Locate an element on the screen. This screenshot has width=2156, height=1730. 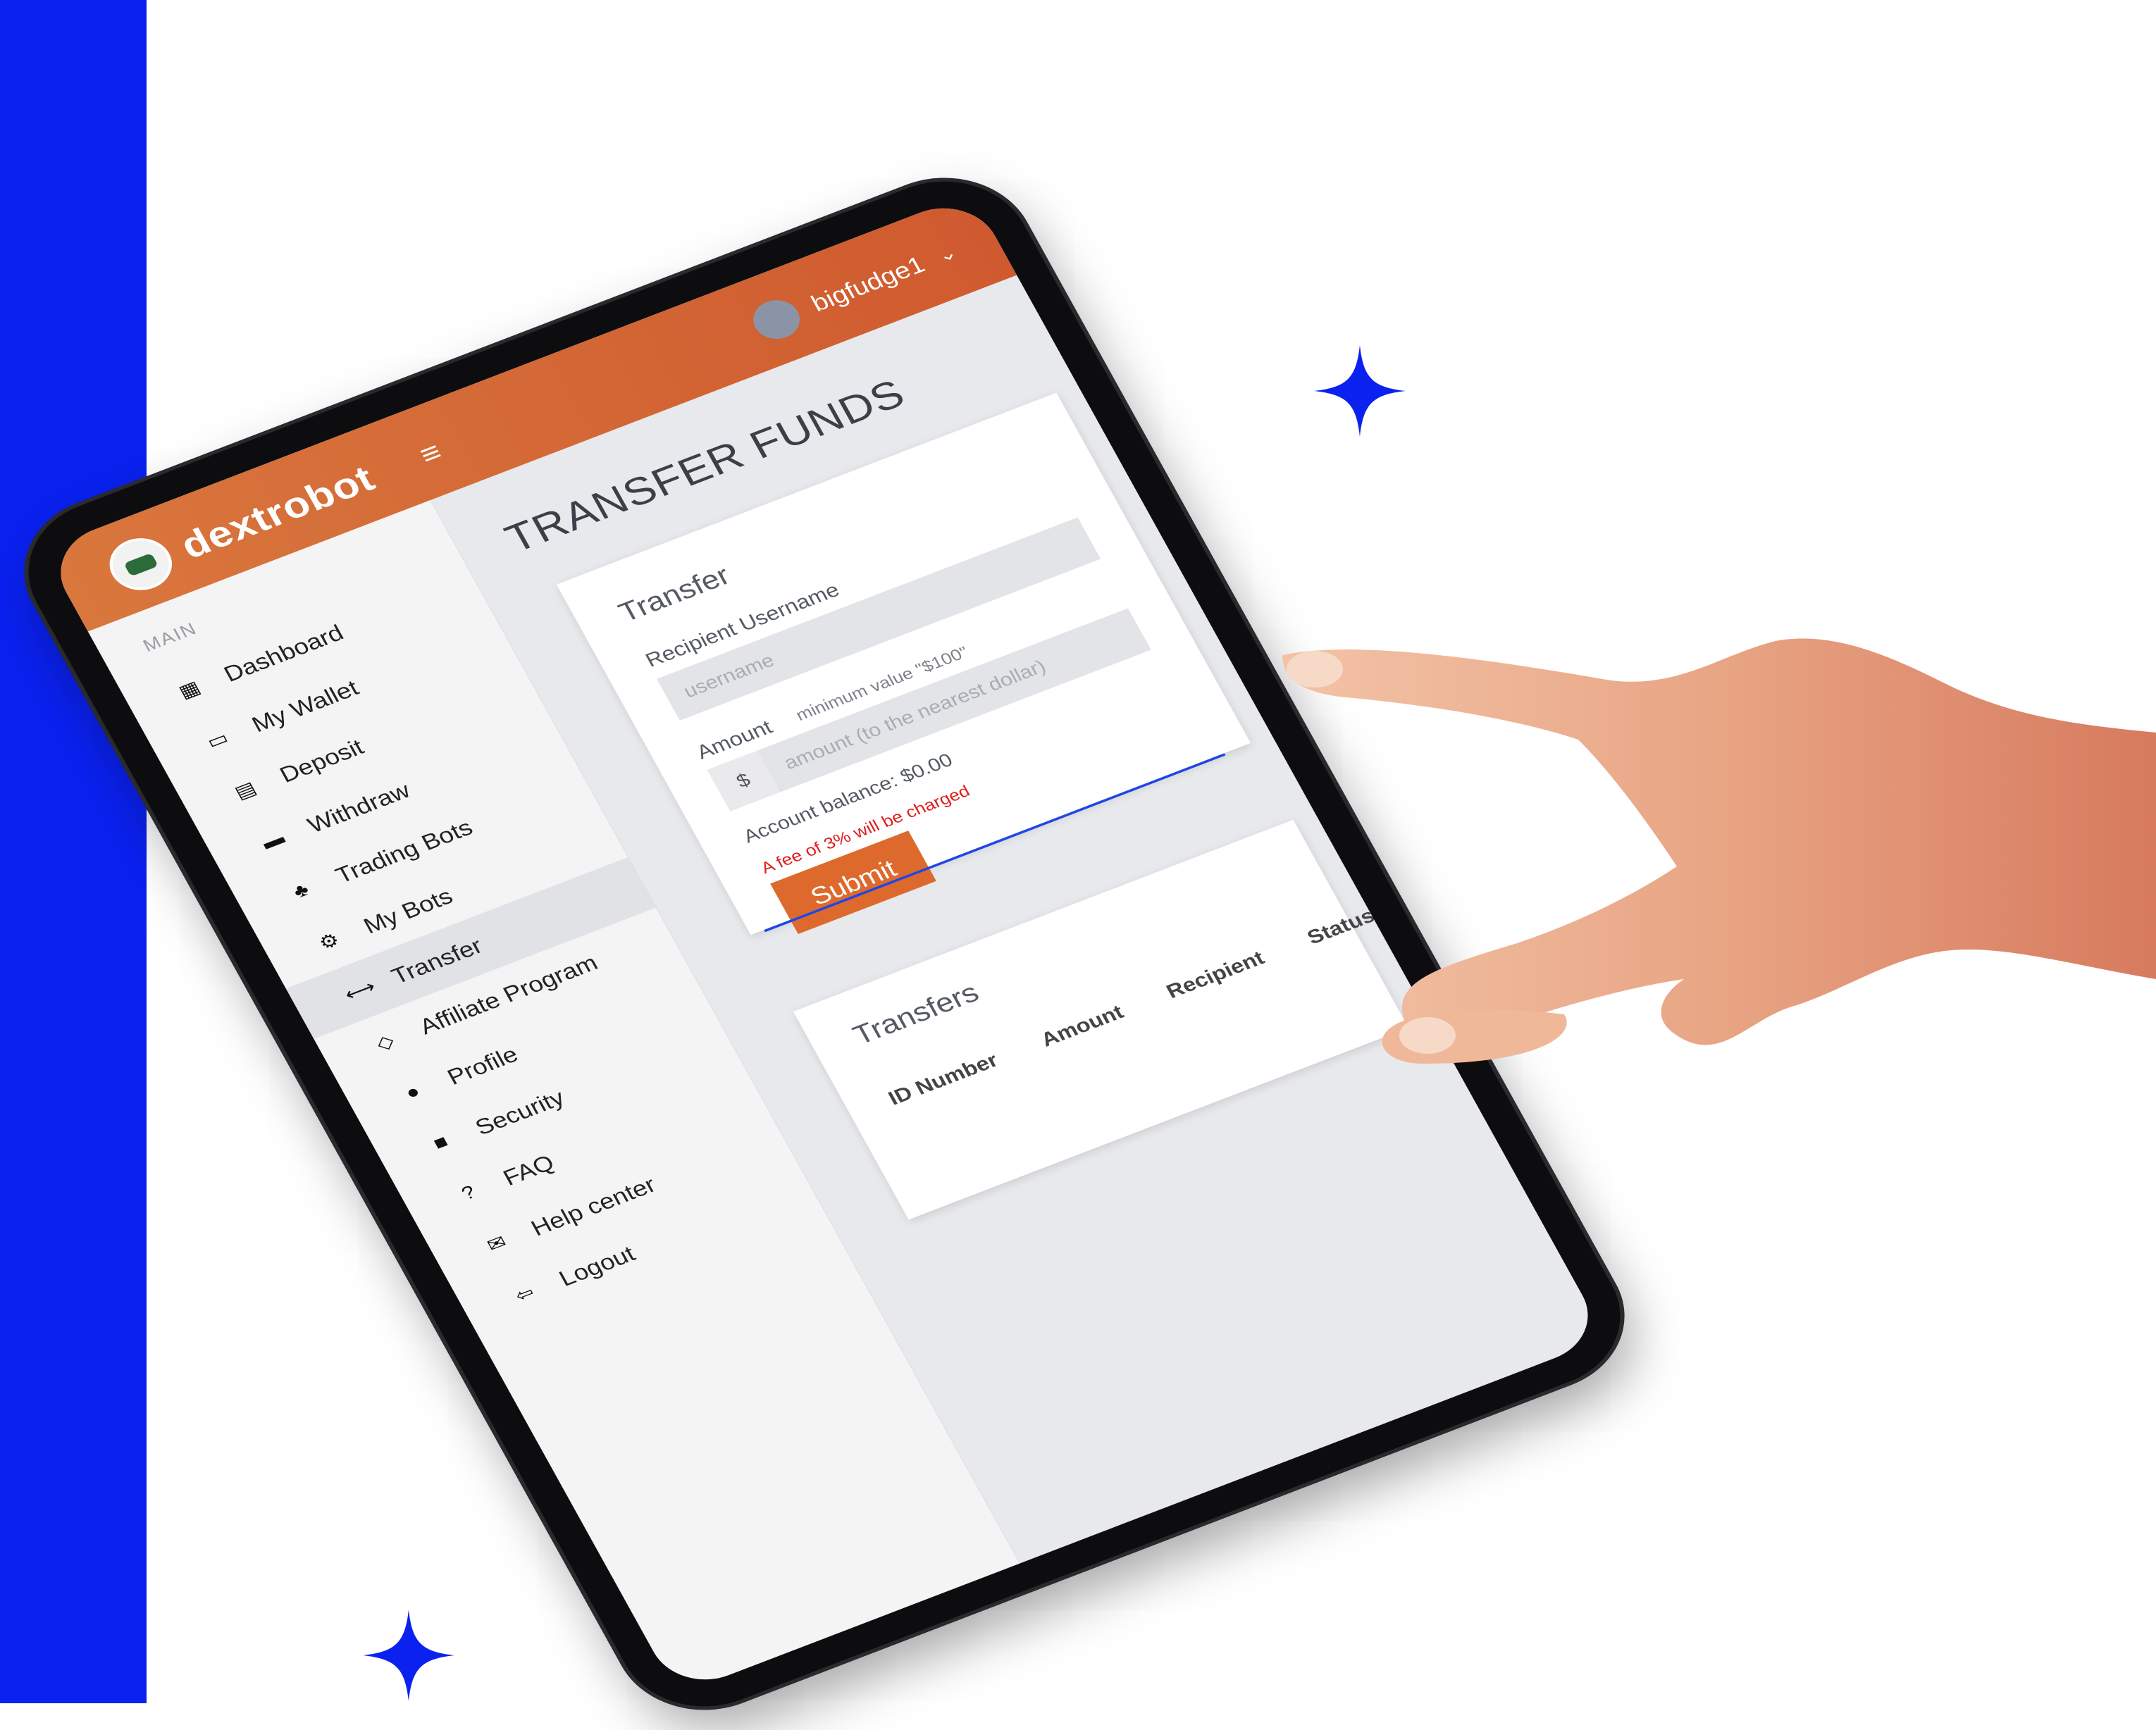
sitemap-icon: ♣ is located at coordinates (302, 890).